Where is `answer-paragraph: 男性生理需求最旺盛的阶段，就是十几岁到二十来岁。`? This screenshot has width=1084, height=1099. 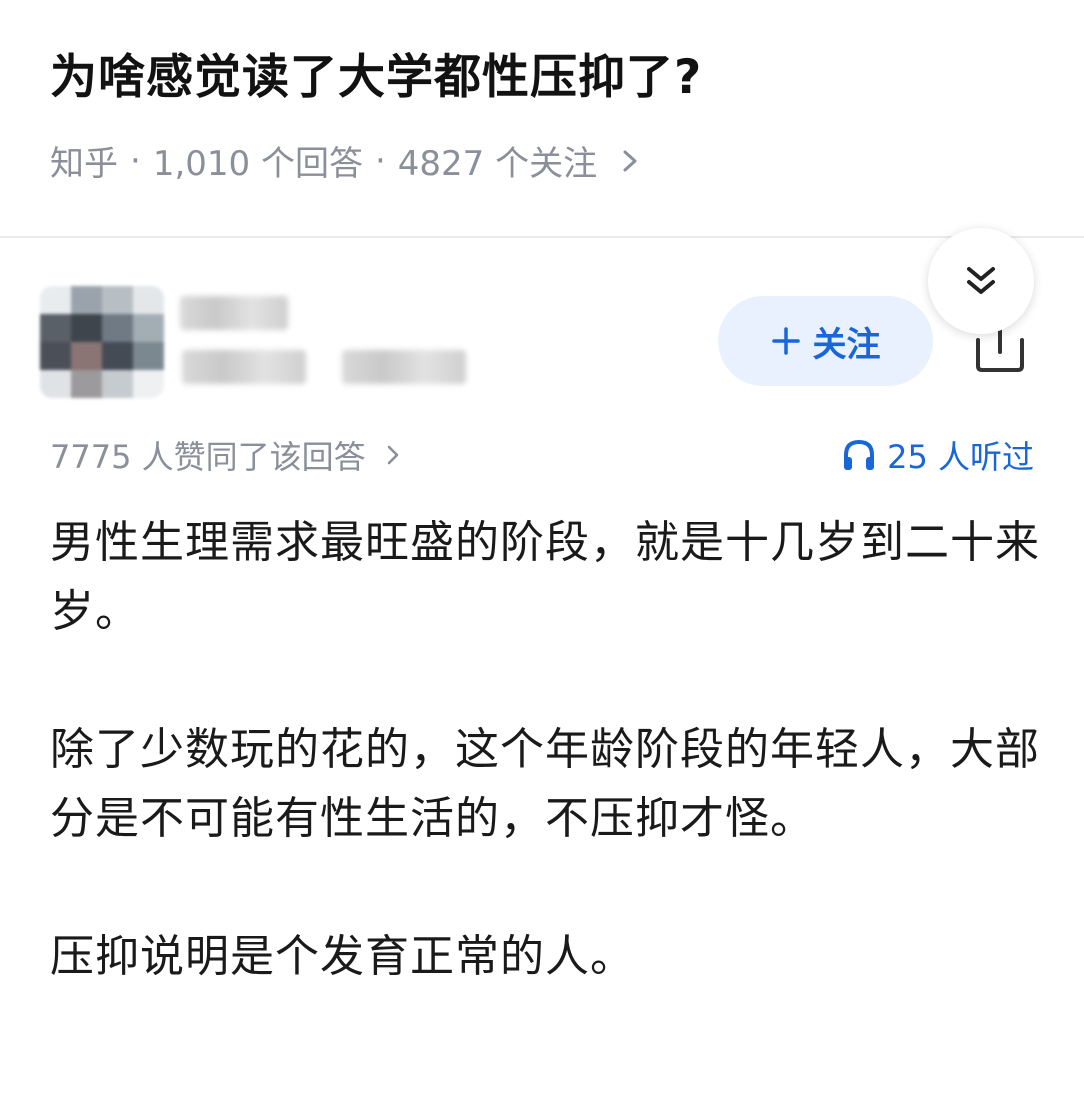 answer-paragraph: 男性生理需求最旺盛的阶段，就是十几岁到二十来岁。 is located at coordinates (545, 577).